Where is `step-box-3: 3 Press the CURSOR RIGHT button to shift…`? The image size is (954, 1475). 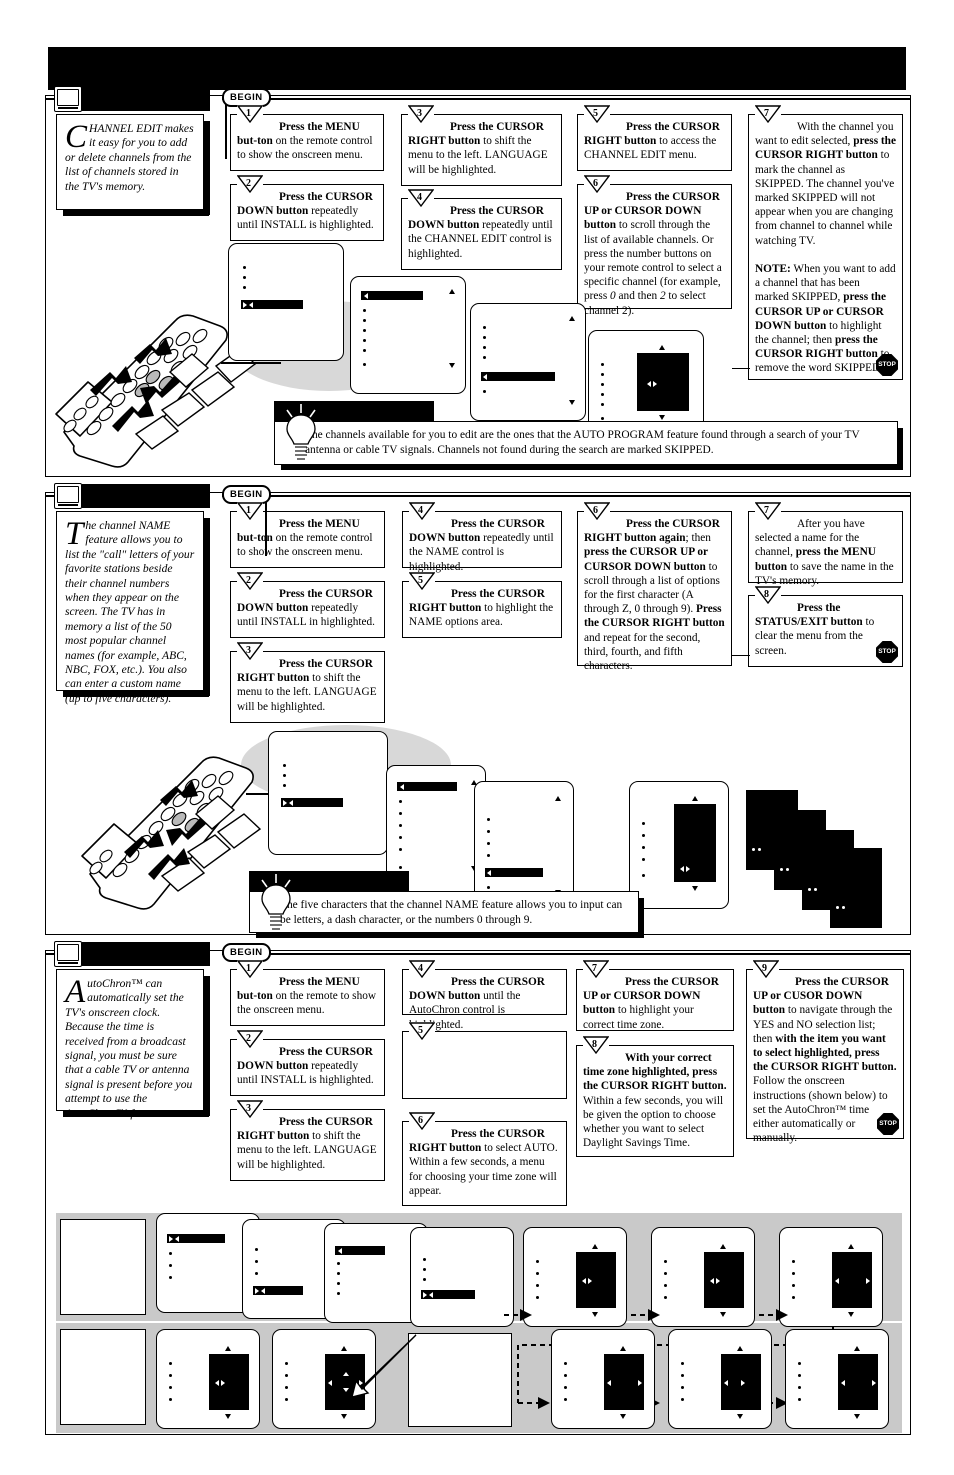
step-box-3: 3 Press the CURSOR RIGHT button to shift… is located at coordinates (481, 145).